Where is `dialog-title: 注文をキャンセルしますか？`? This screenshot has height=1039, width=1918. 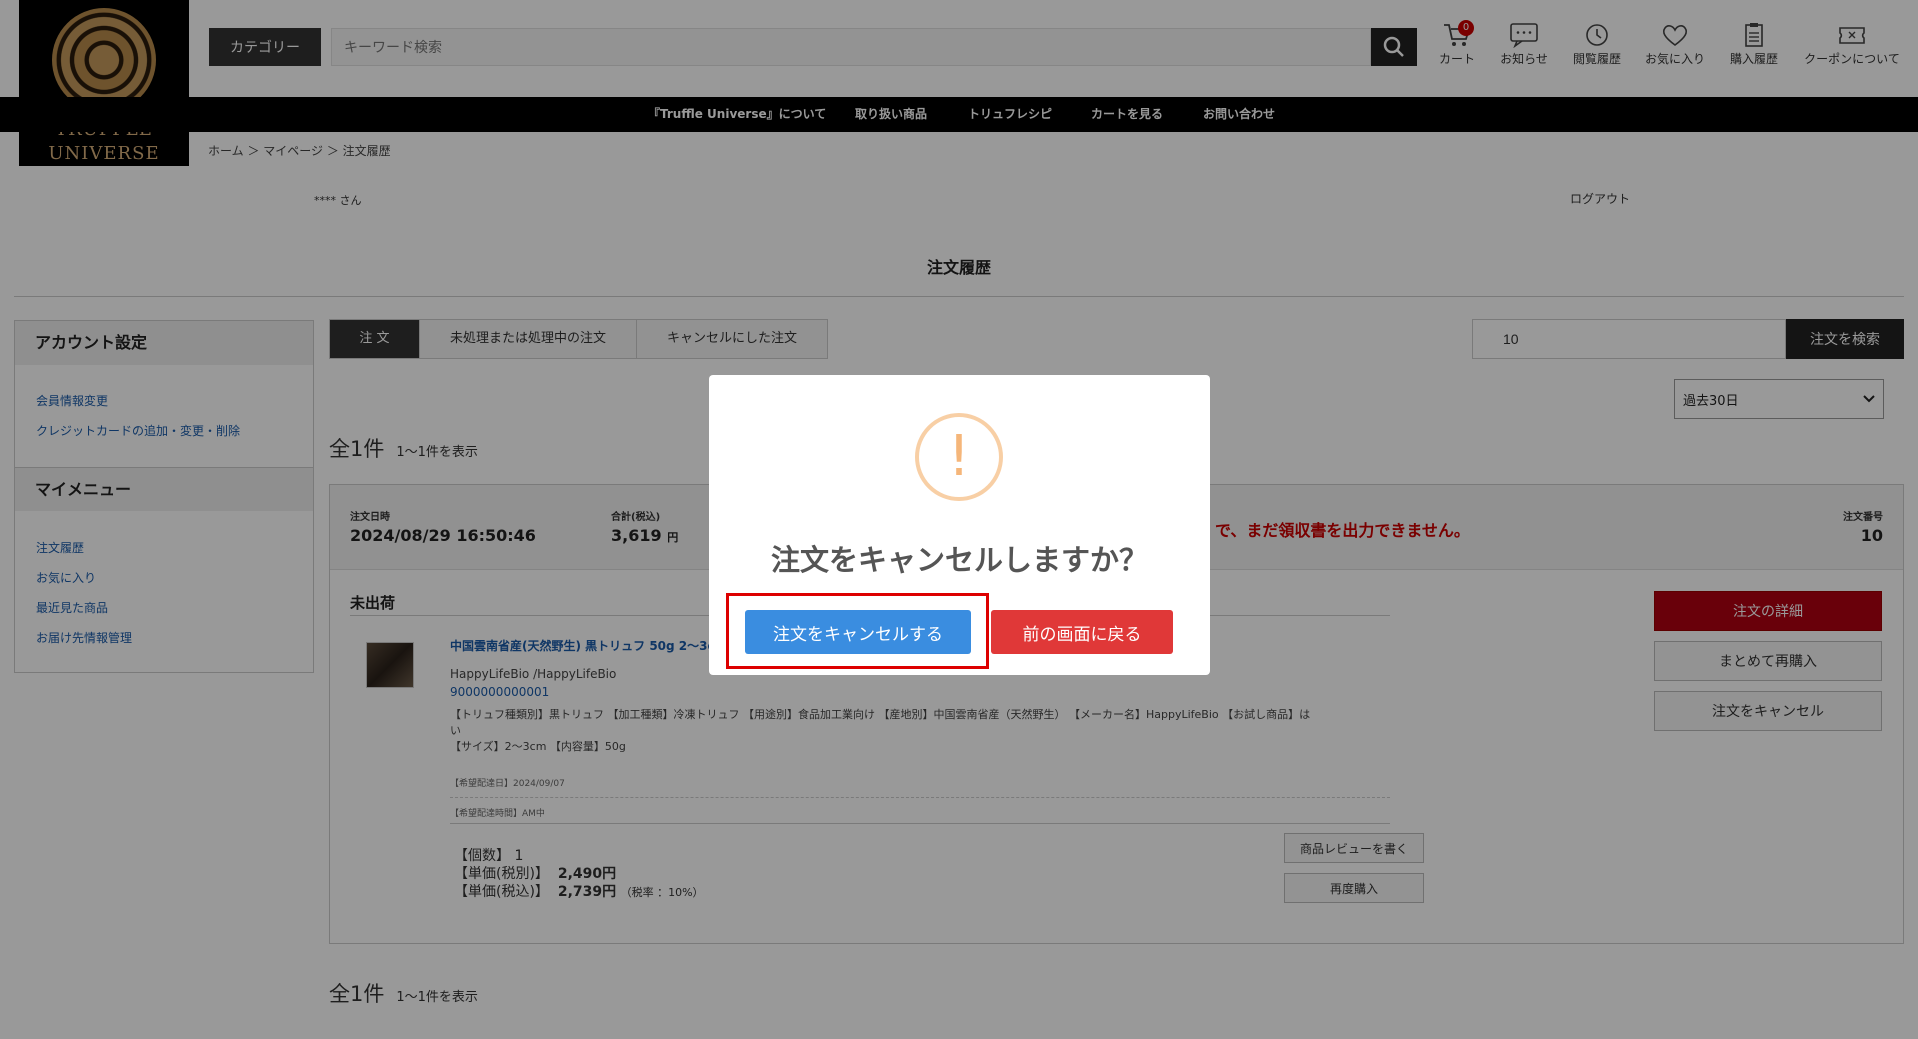
dialog-title: 注文をキャンセルしますか？ is located at coordinates (959, 560).